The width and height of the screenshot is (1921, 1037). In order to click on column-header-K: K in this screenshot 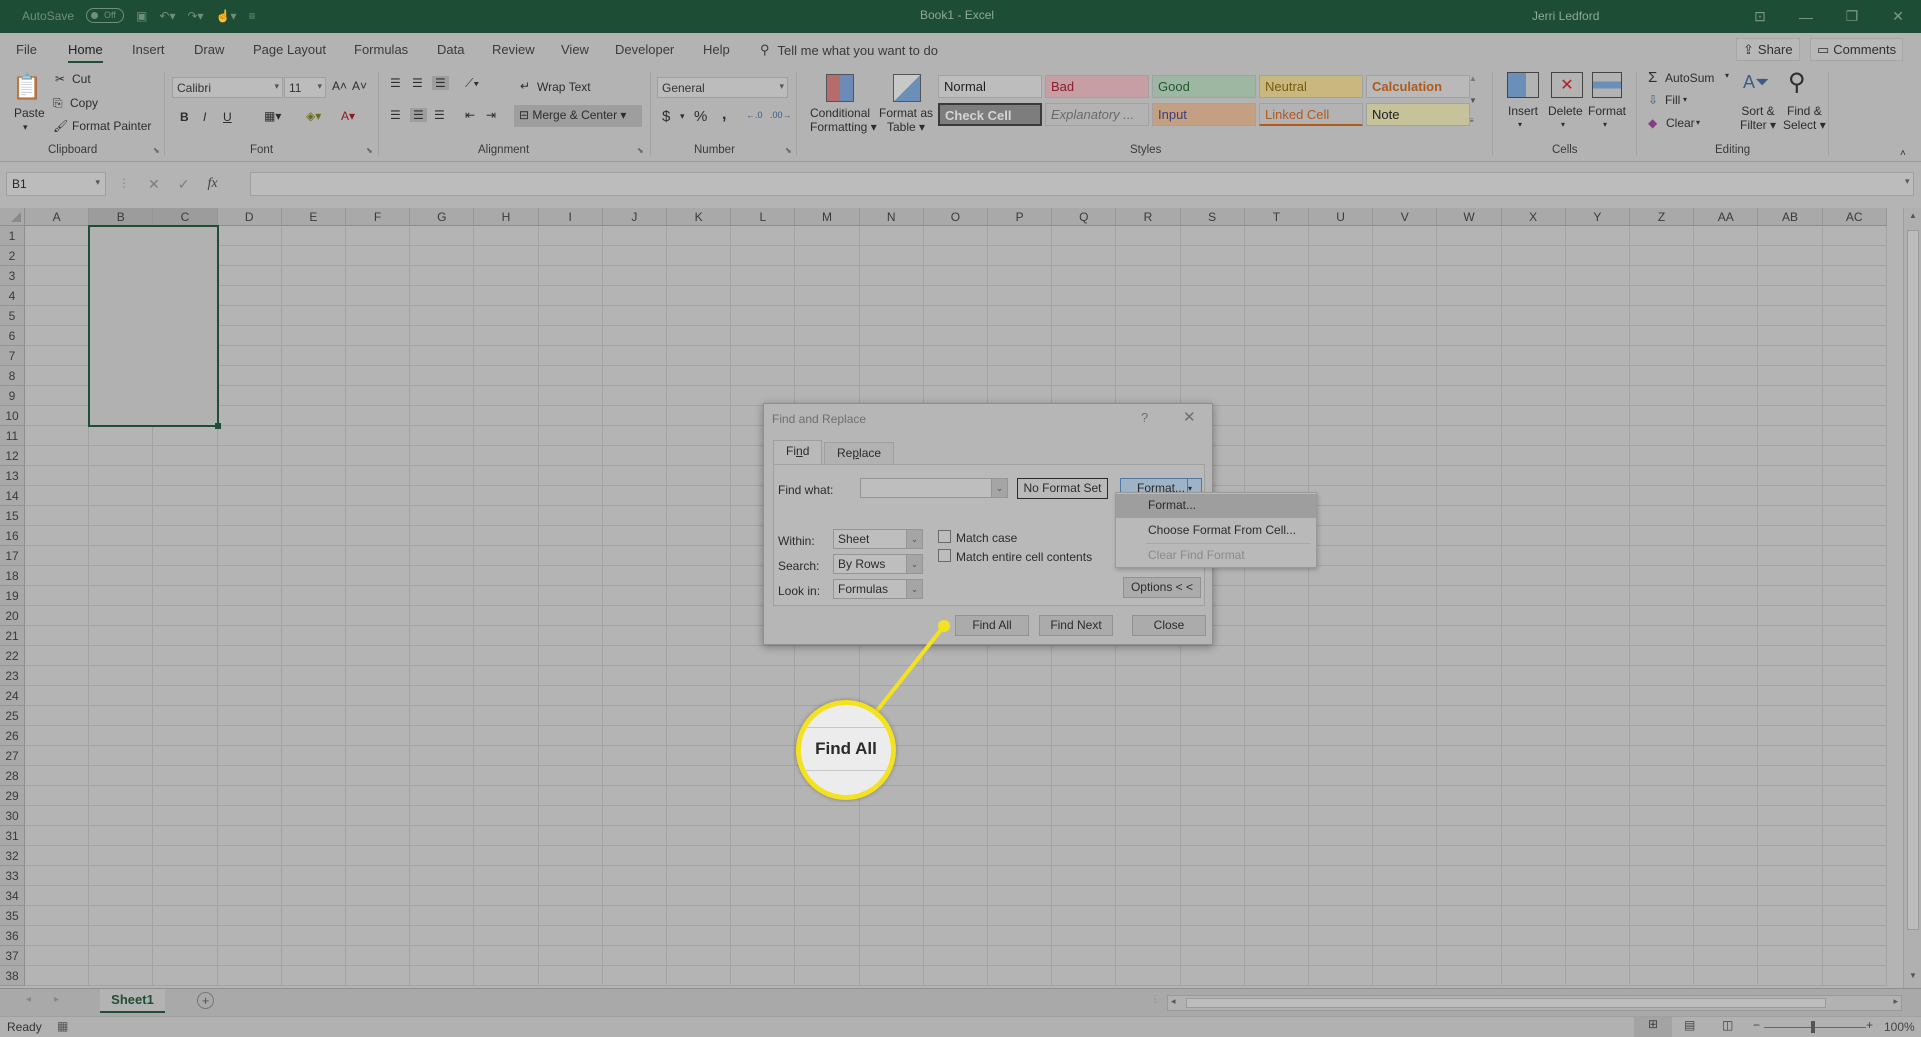, I will do `click(699, 217)`.